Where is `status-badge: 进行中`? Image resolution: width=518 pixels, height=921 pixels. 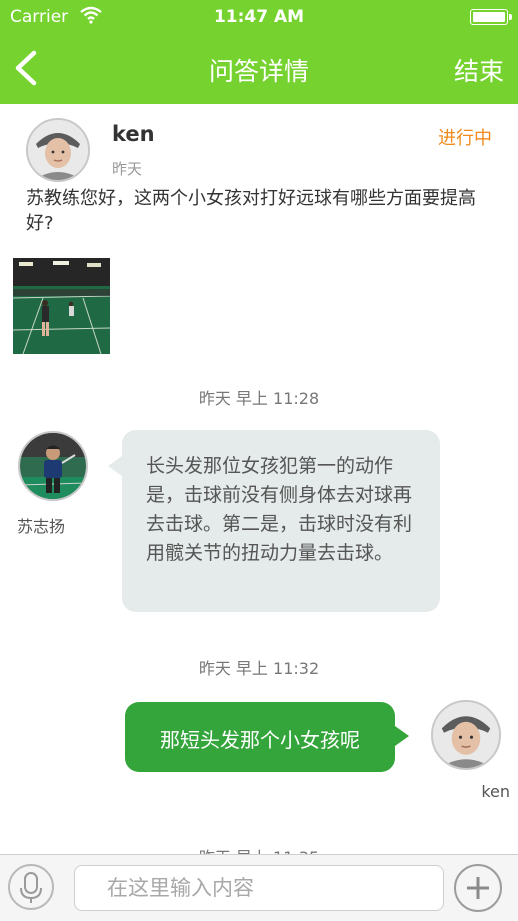
status-badge: 进行中 is located at coordinates (465, 138).